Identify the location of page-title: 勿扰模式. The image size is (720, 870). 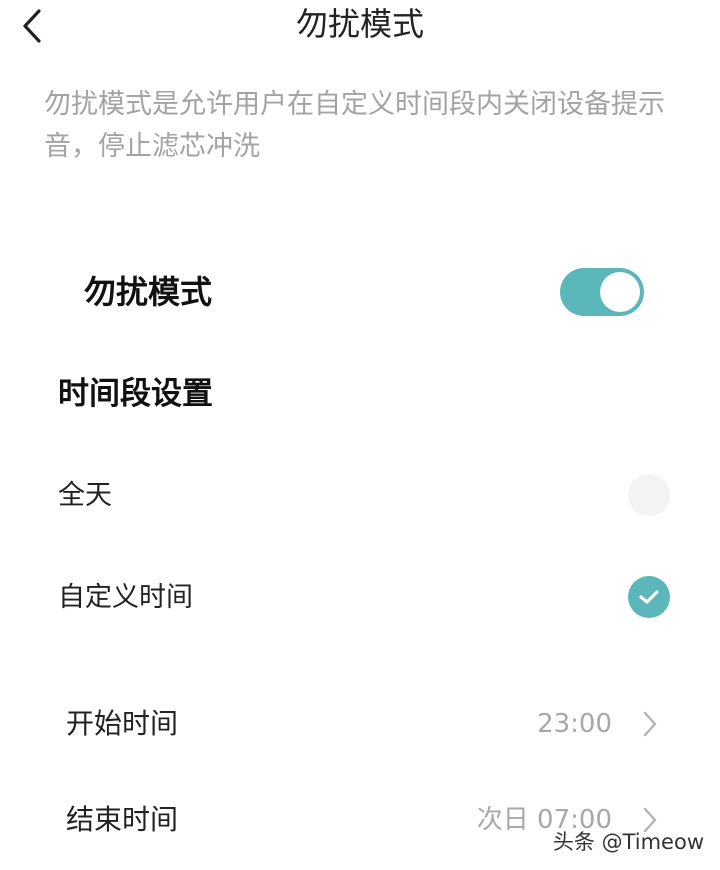
(359, 24).